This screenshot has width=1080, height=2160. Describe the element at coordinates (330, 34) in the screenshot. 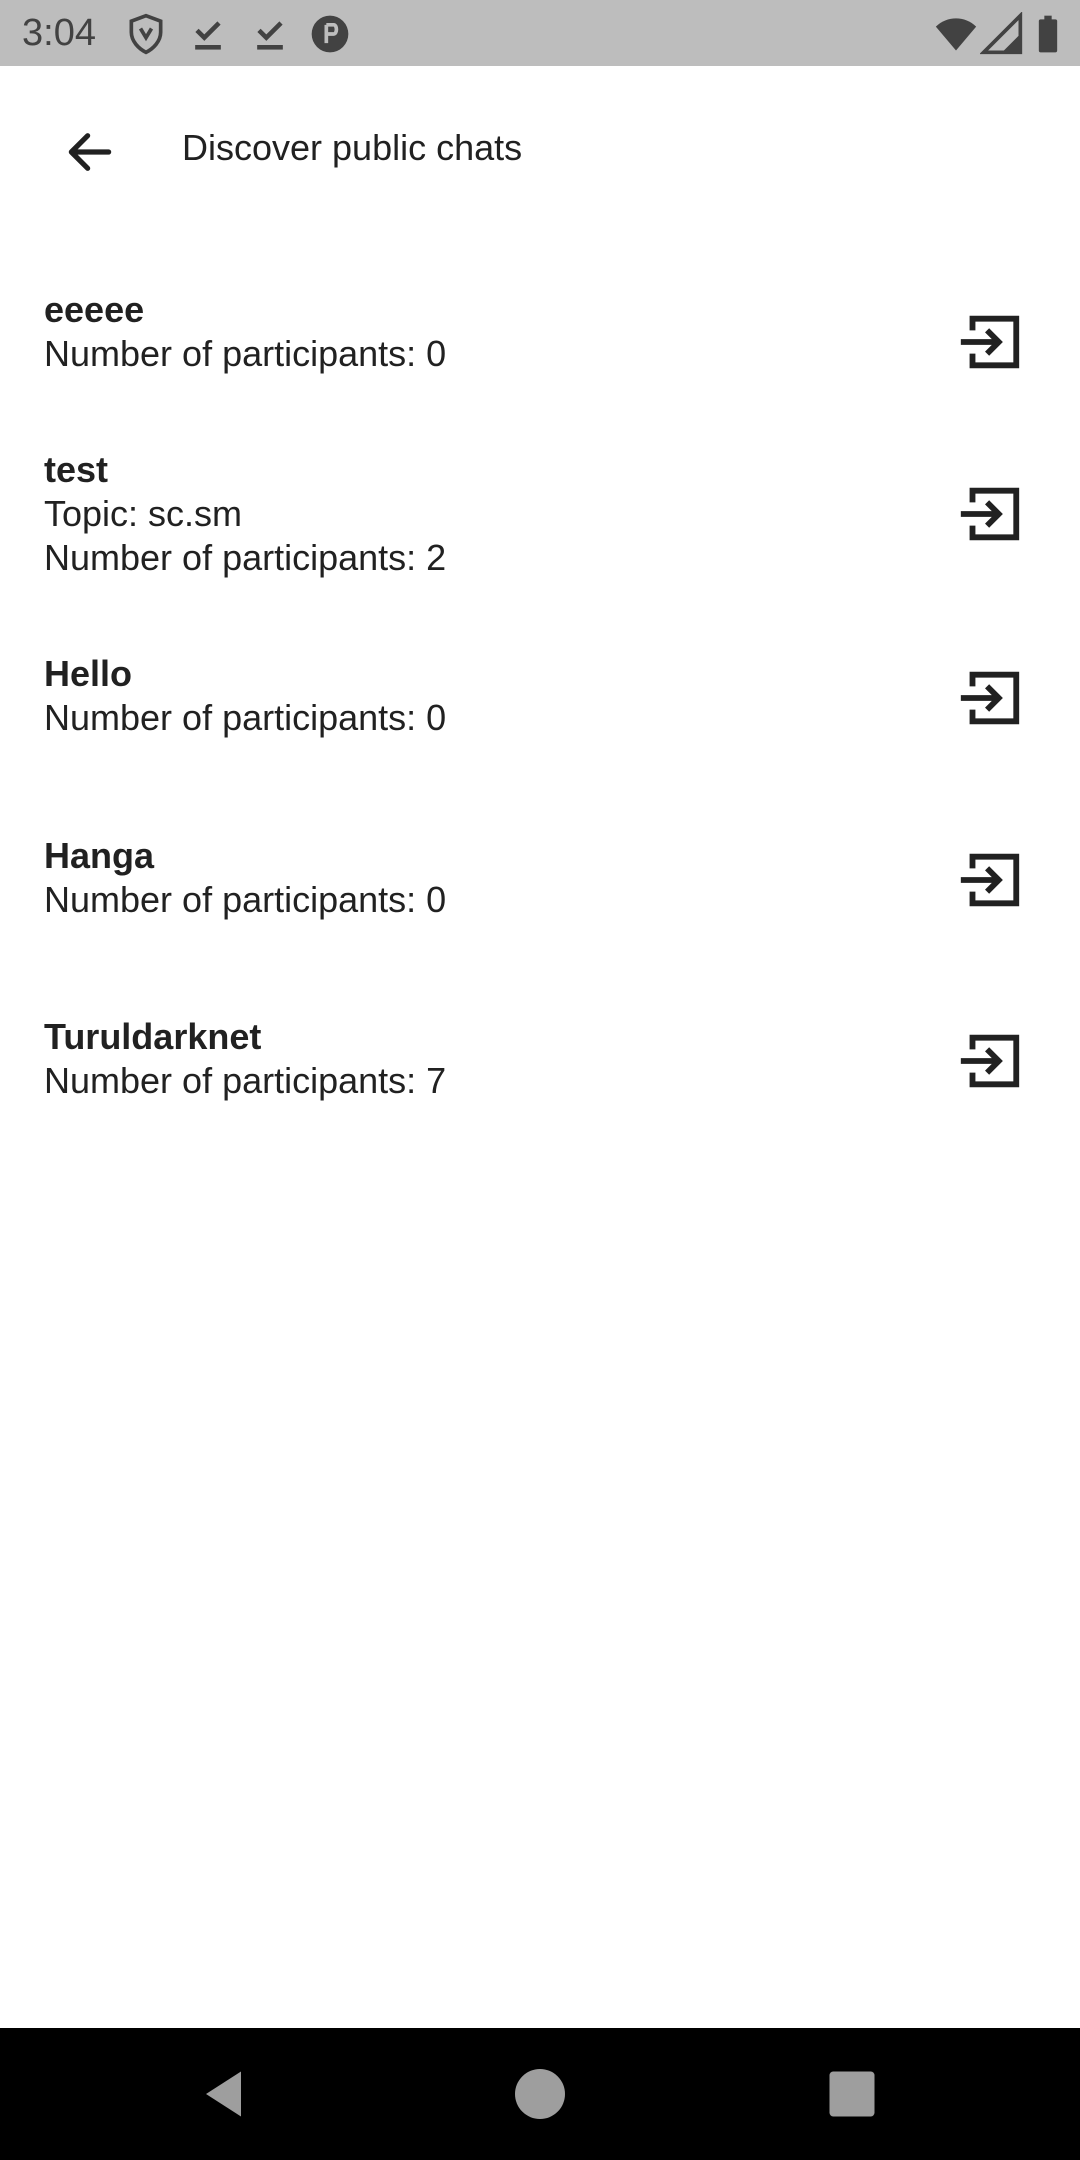

I see `rounded-app-icon` at that location.